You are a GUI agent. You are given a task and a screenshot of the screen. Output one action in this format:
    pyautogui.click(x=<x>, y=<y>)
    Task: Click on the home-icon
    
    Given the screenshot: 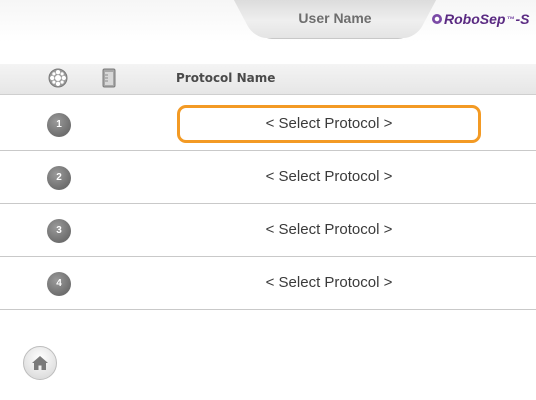 What is the action you would take?
    pyautogui.click(x=40, y=363)
    